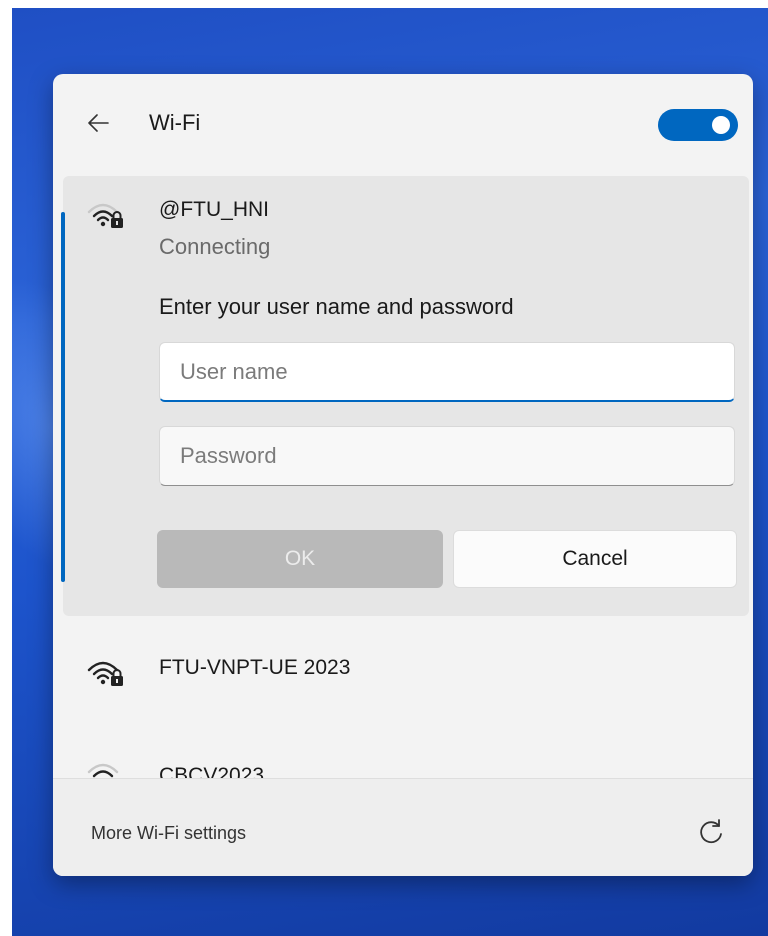 This screenshot has width=768, height=936. What do you see at coordinates (403, 124) in the screenshot?
I see `flyout-header: Wi-Fi` at bounding box center [403, 124].